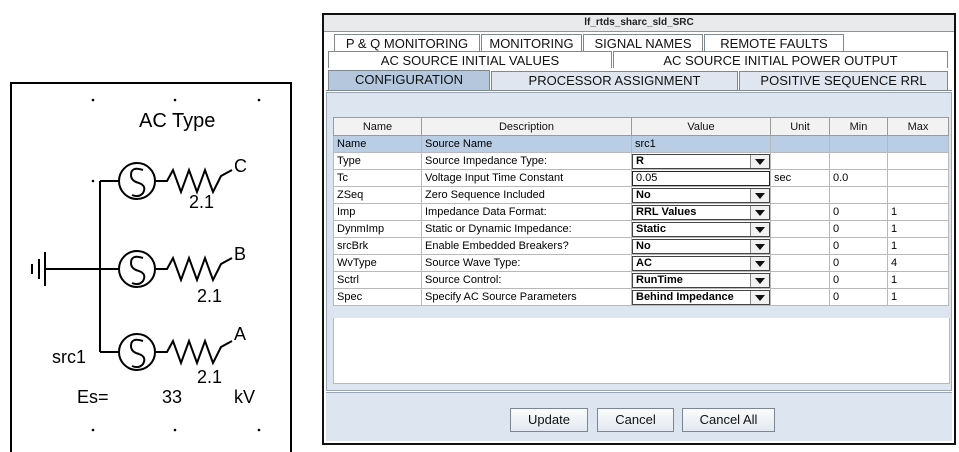 The width and height of the screenshot is (959, 452). I want to click on column-header-min: Min, so click(858, 126).